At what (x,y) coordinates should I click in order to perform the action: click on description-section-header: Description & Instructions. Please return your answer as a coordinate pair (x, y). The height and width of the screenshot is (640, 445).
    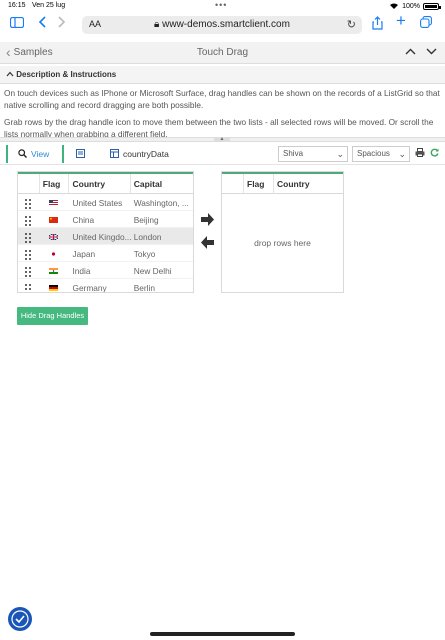
    Looking at the image, I should click on (222, 75).